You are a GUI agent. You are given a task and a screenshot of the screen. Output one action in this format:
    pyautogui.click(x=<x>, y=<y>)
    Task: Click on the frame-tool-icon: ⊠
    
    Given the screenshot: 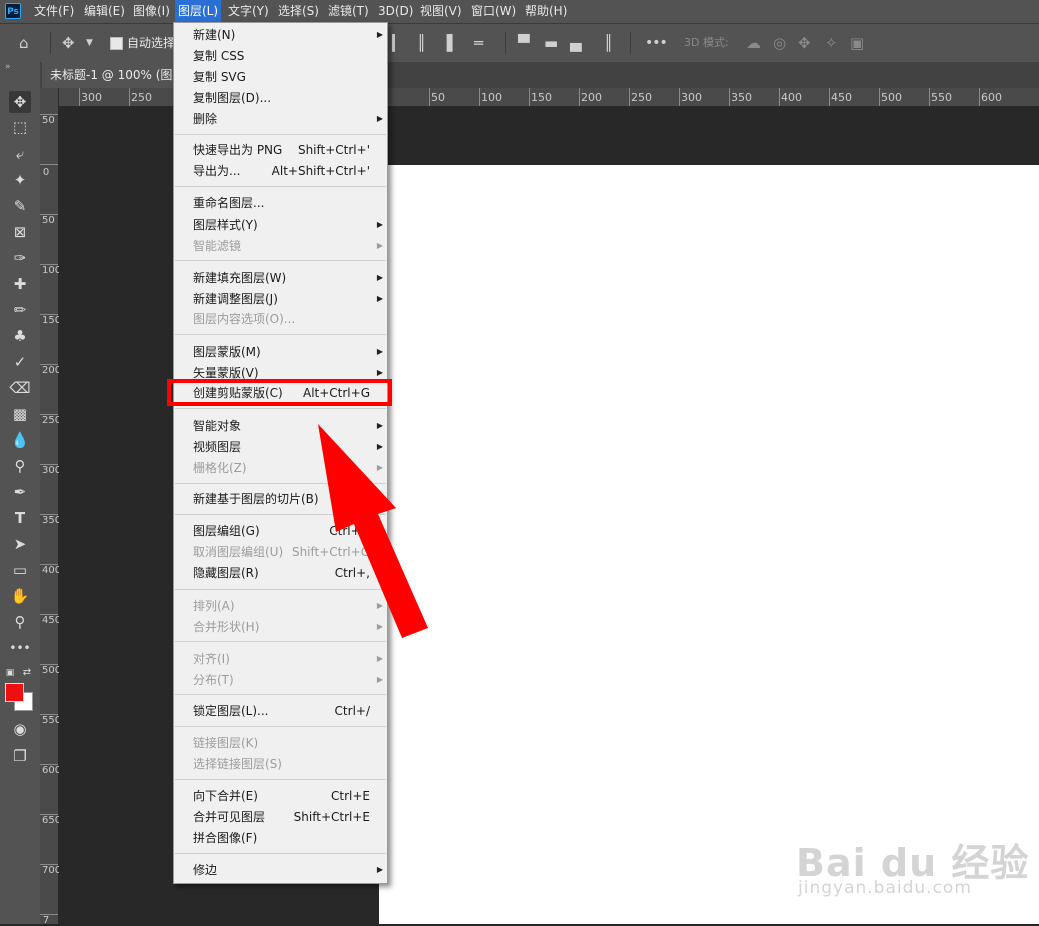 What is the action you would take?
    pyautogui.click(x=20, y=232)
    